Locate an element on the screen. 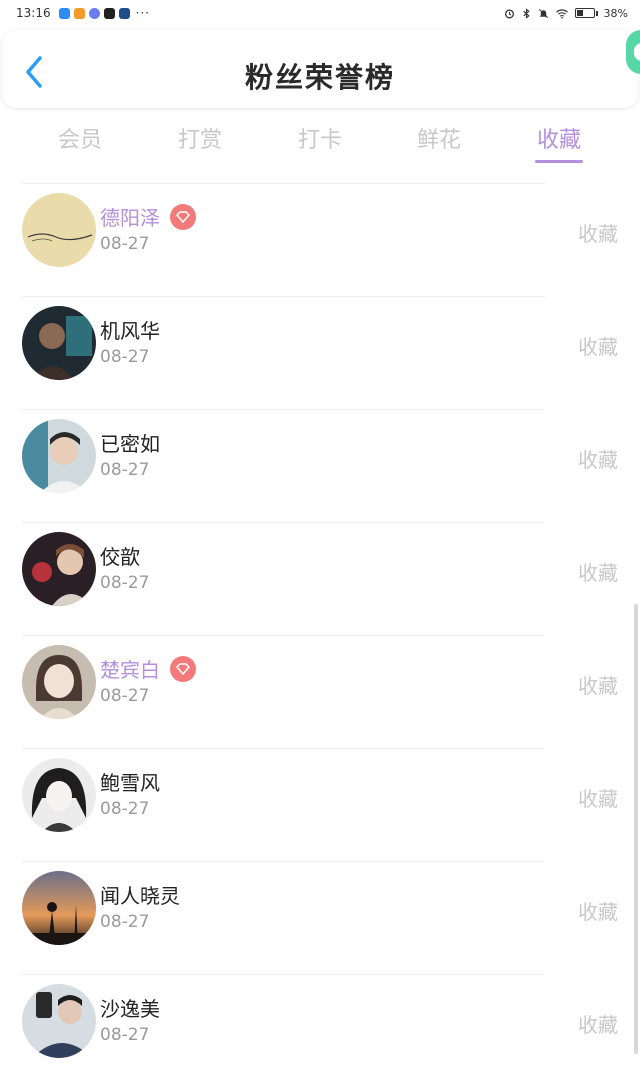 The height and width of the screenshot is (1067, 640). fan-name: 鲍雪风 is located at coordinates (130, 783).